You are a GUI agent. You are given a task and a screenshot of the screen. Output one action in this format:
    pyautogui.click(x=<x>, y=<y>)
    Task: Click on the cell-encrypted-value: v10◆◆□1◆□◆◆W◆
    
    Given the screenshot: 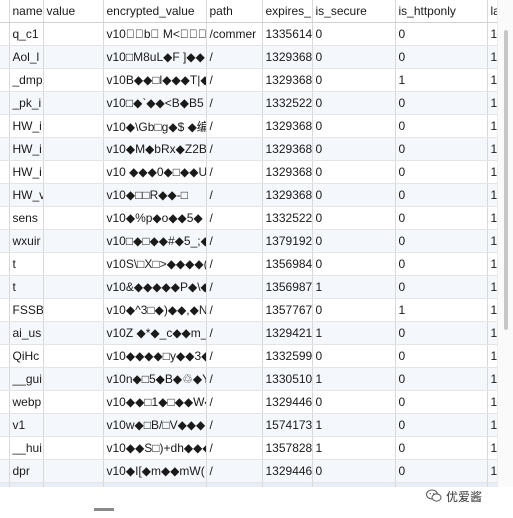 What is the action you would take?
    pyautogui.click(x=155, y=402)
    